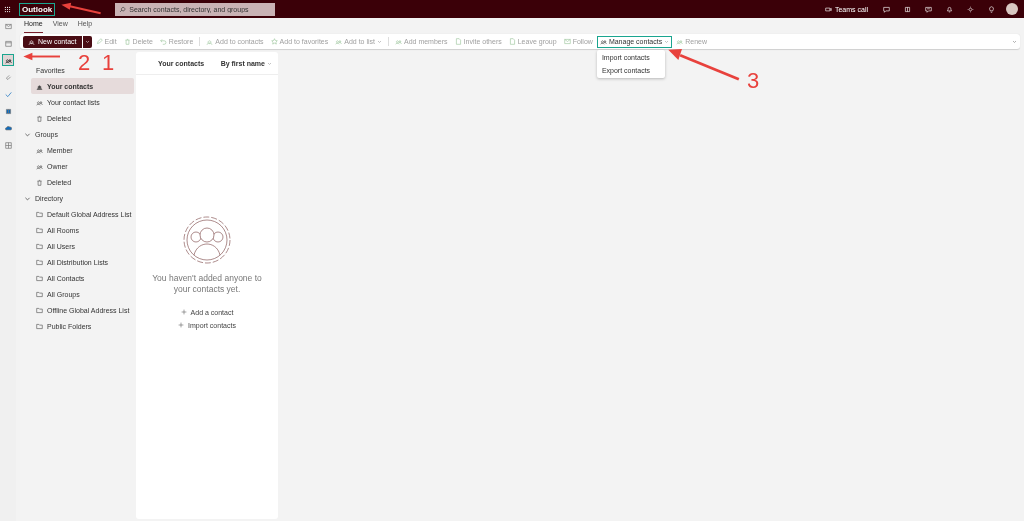 This screenshot has height=521, width=1024. What do you see at coordinates (37, 9) in the screenshot?
I see `app-name: Outlook` at bounding box center [37, 9].